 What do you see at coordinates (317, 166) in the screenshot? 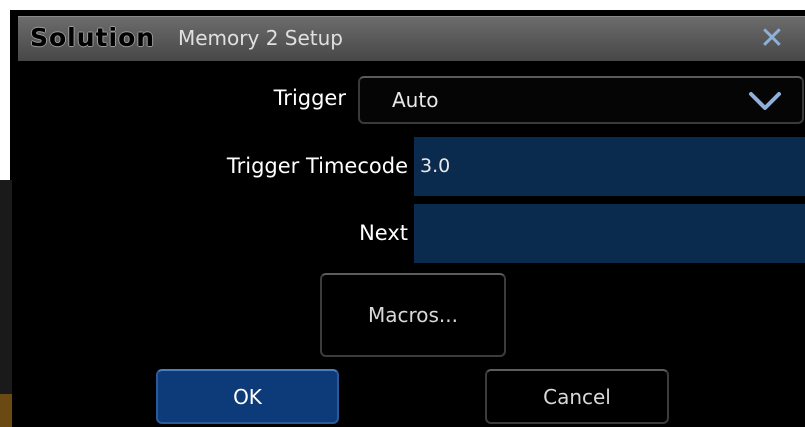
I see `trigger-timecode-label: Trigger Timecode` at bounding box center [317, 166].